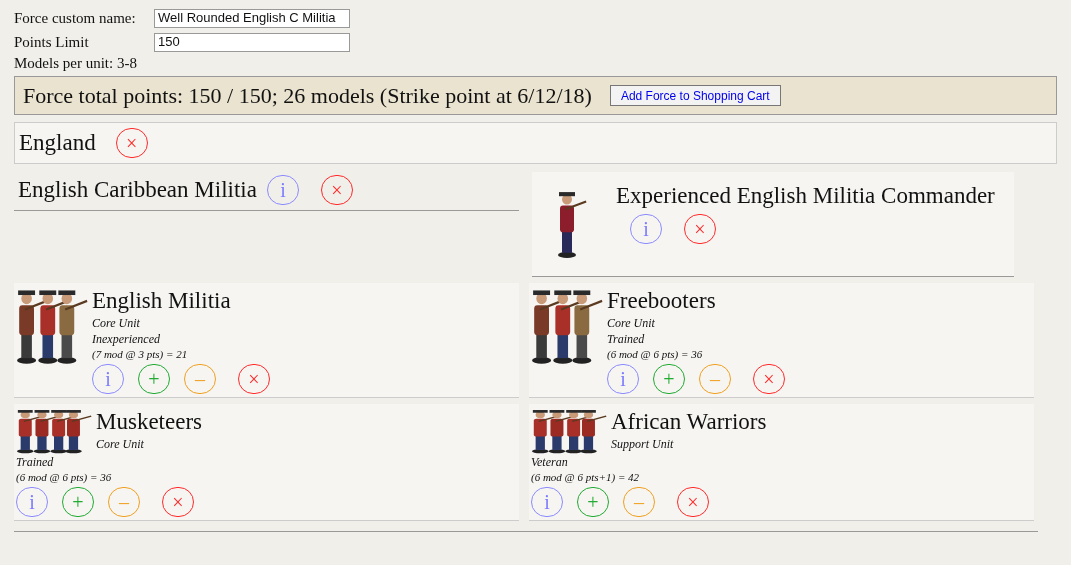 Image resolution: width=1071 pixels, height=565 pixels. Describe the element at coordinates (661, 300) in the screenshot. I see `unit-name: Freebooters` at that location.